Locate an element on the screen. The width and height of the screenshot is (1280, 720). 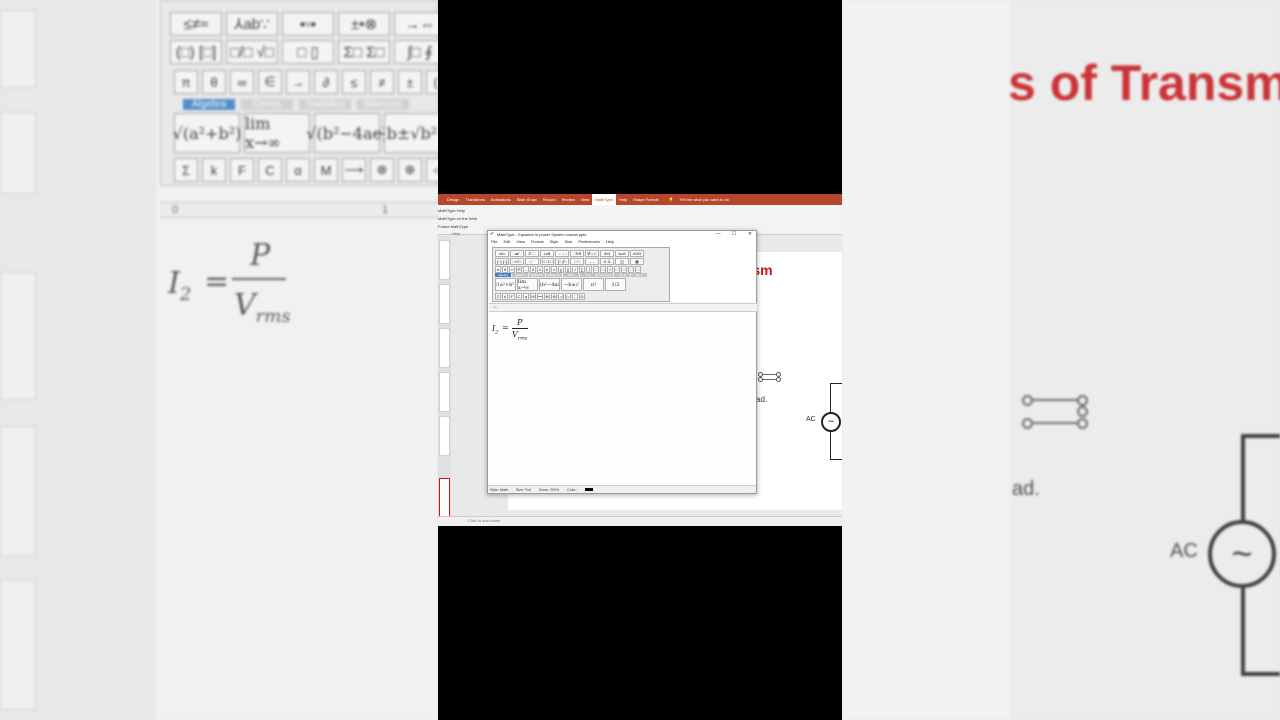
palette-button: ▯▯ is located at coordinates (622, 261).